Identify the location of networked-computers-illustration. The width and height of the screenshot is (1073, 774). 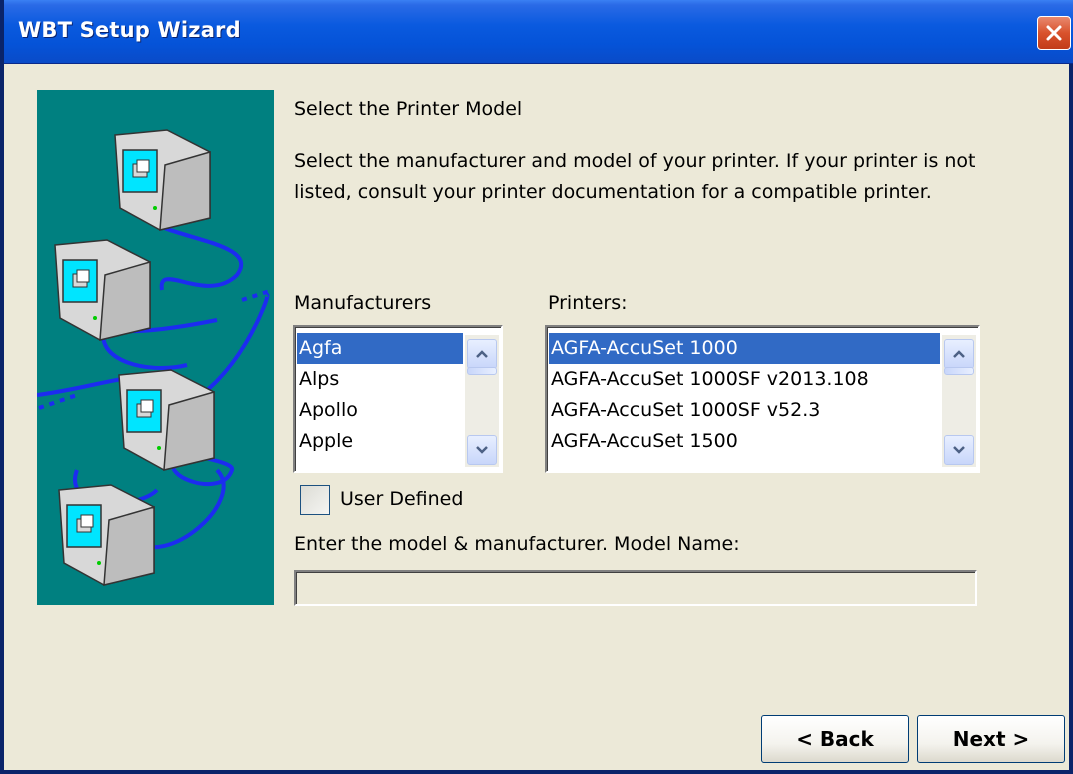
(155, 347).